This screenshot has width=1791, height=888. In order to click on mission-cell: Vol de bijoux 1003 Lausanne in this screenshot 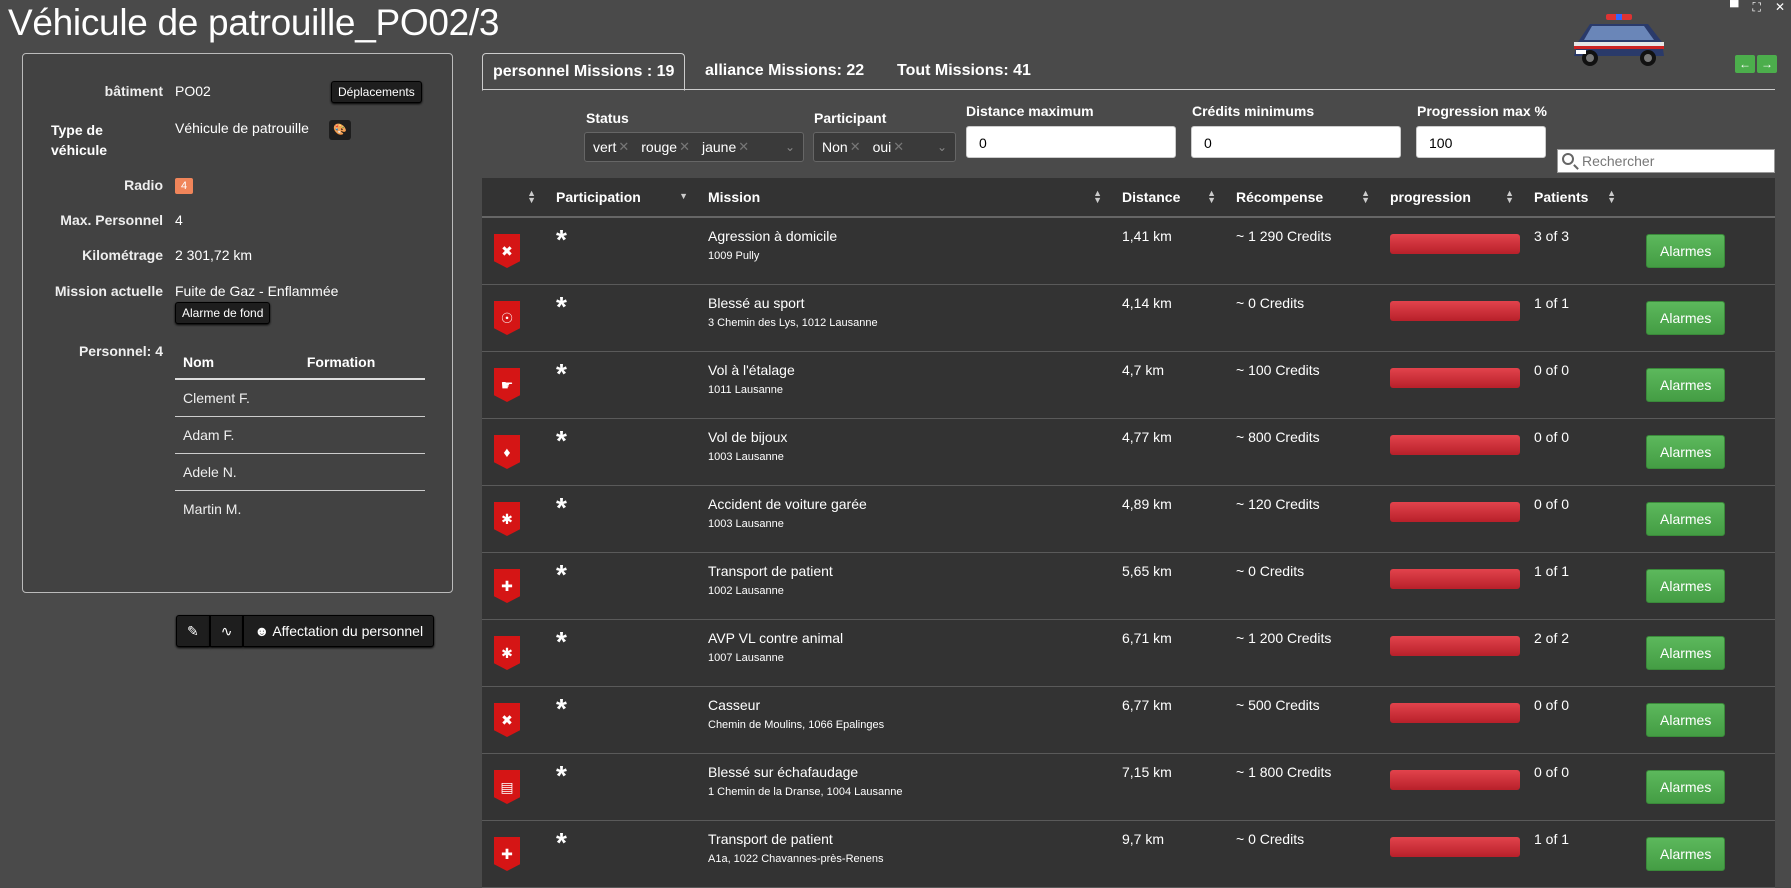, I will do `click(907, 452)`.